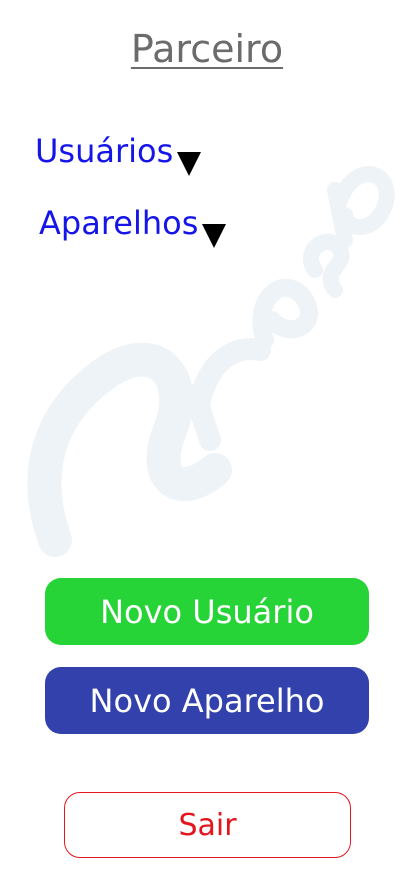  I want to click on menu-item-aparelhos-label: Aparelhos, so click(119, 223).